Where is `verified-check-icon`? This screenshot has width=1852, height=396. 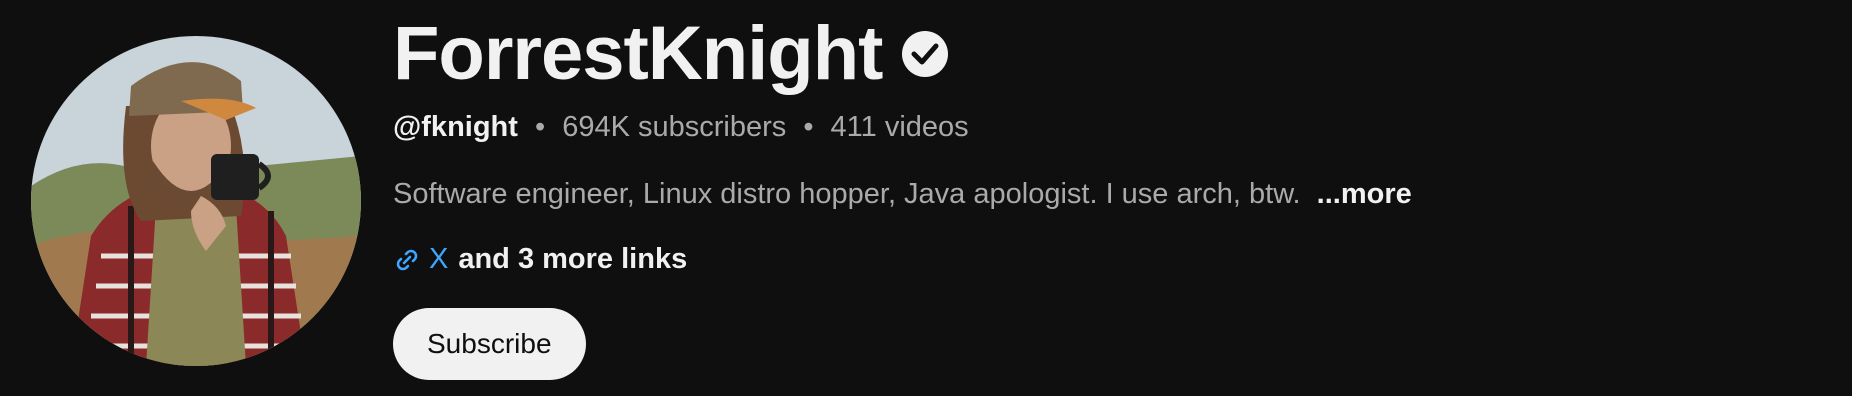
verified-check-icon is located at coordinates (925, 53).